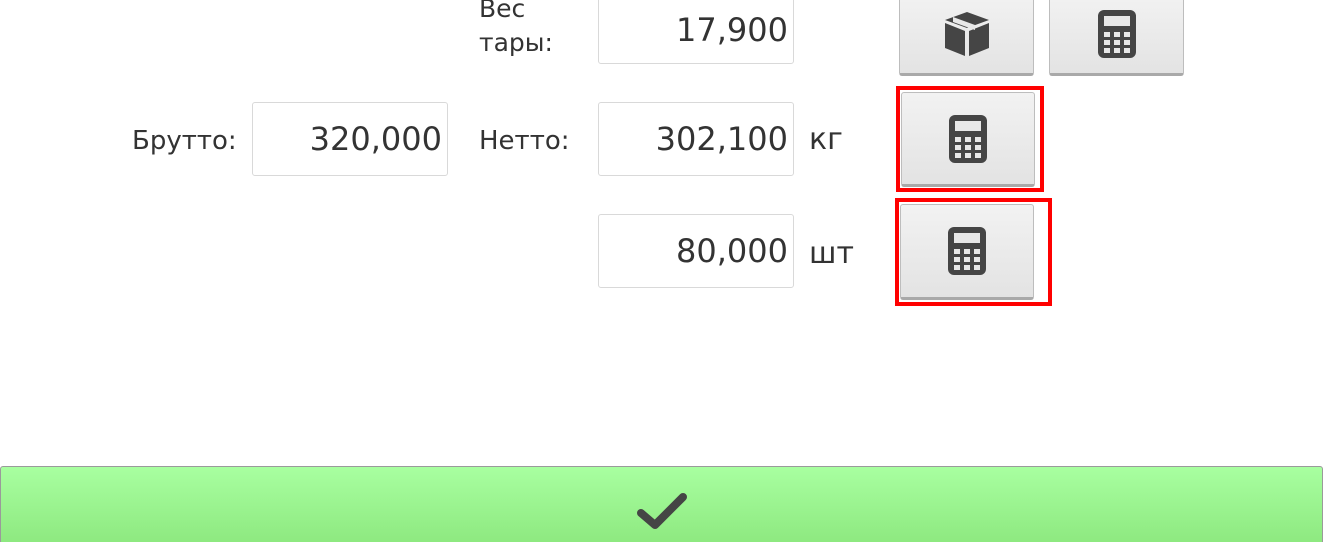 This screenshot has height=542, width=1329. Describe the element at coordinates (826, 139) in the screenshot. I see `net-unit-label: кг` at that location.